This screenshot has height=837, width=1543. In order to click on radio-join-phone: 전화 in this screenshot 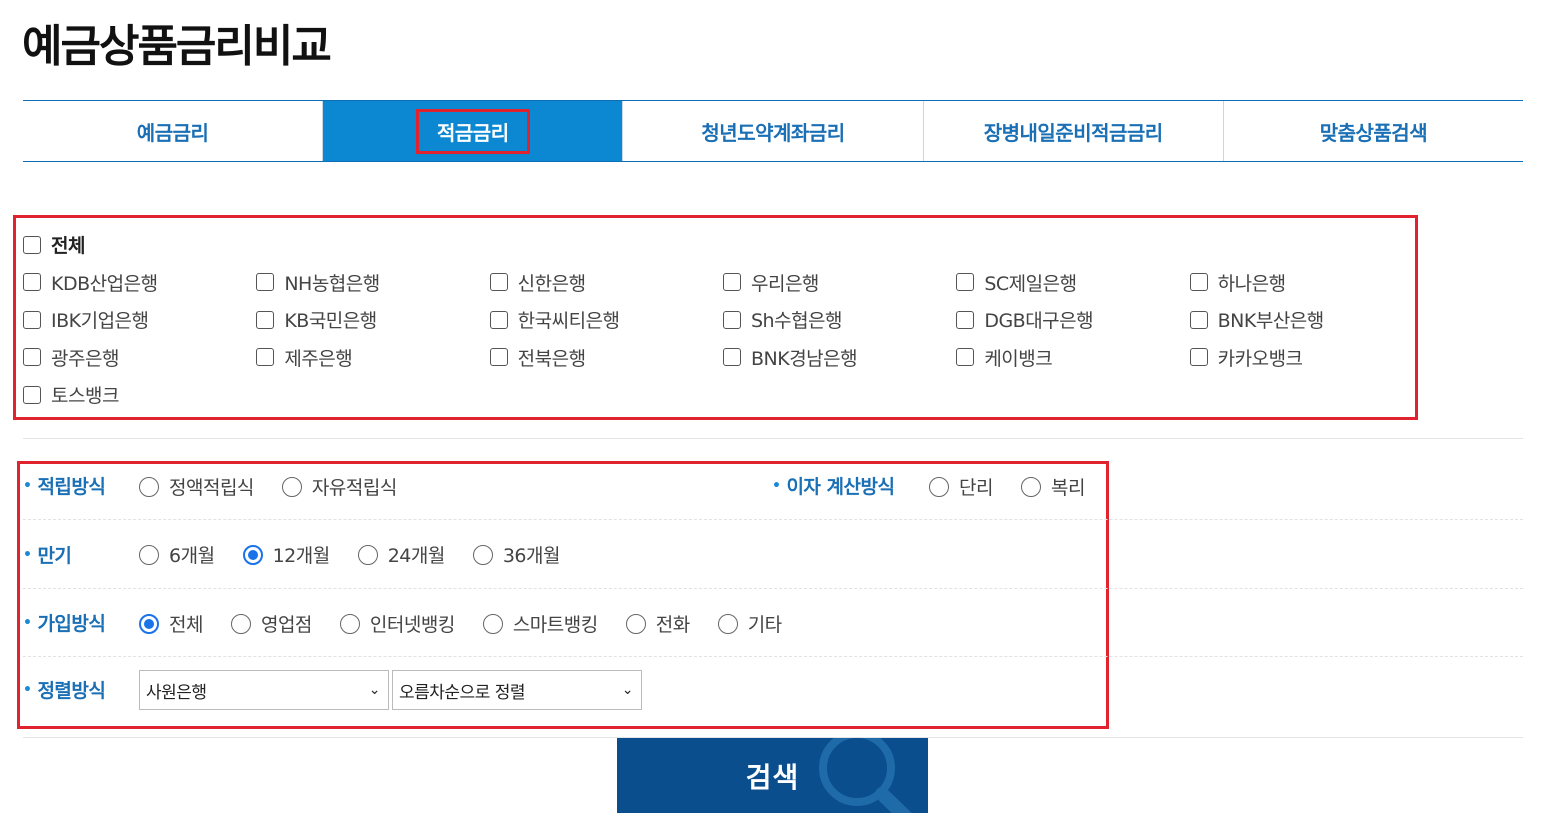, I will do `click(657, 623)`.